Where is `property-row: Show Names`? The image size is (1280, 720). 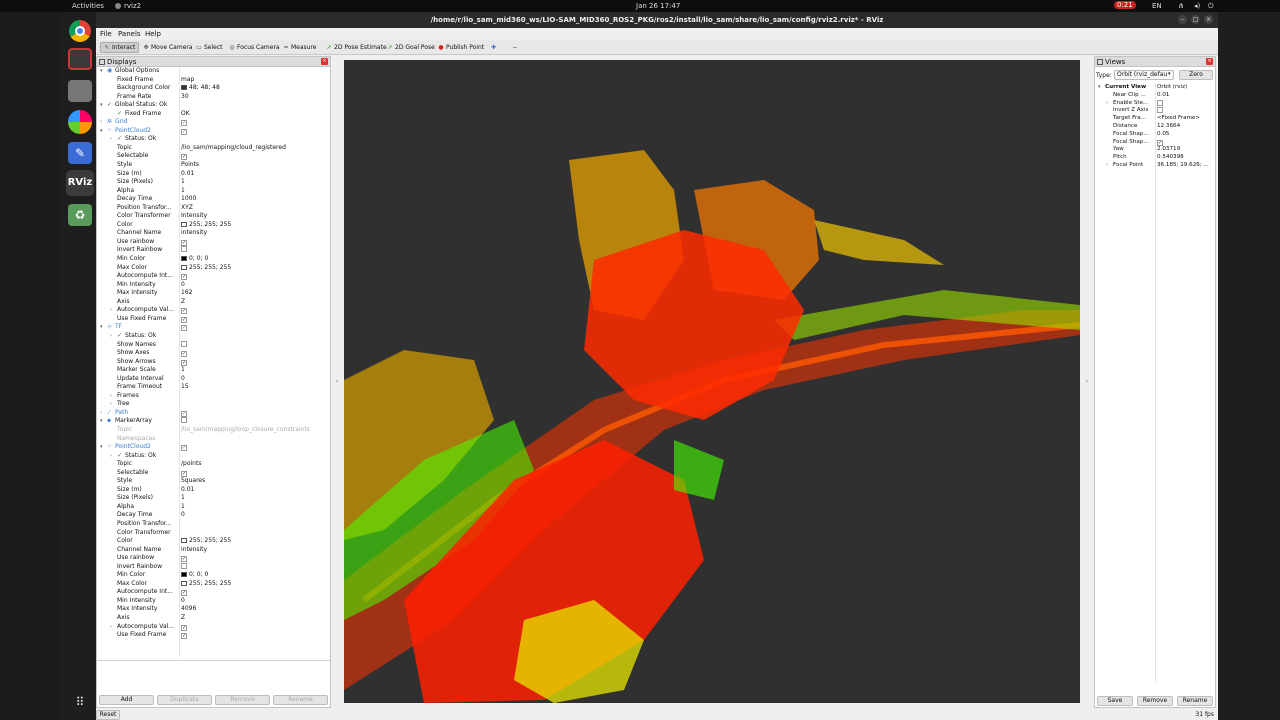
property-row: Show Names is located at coordinates (213, 345).